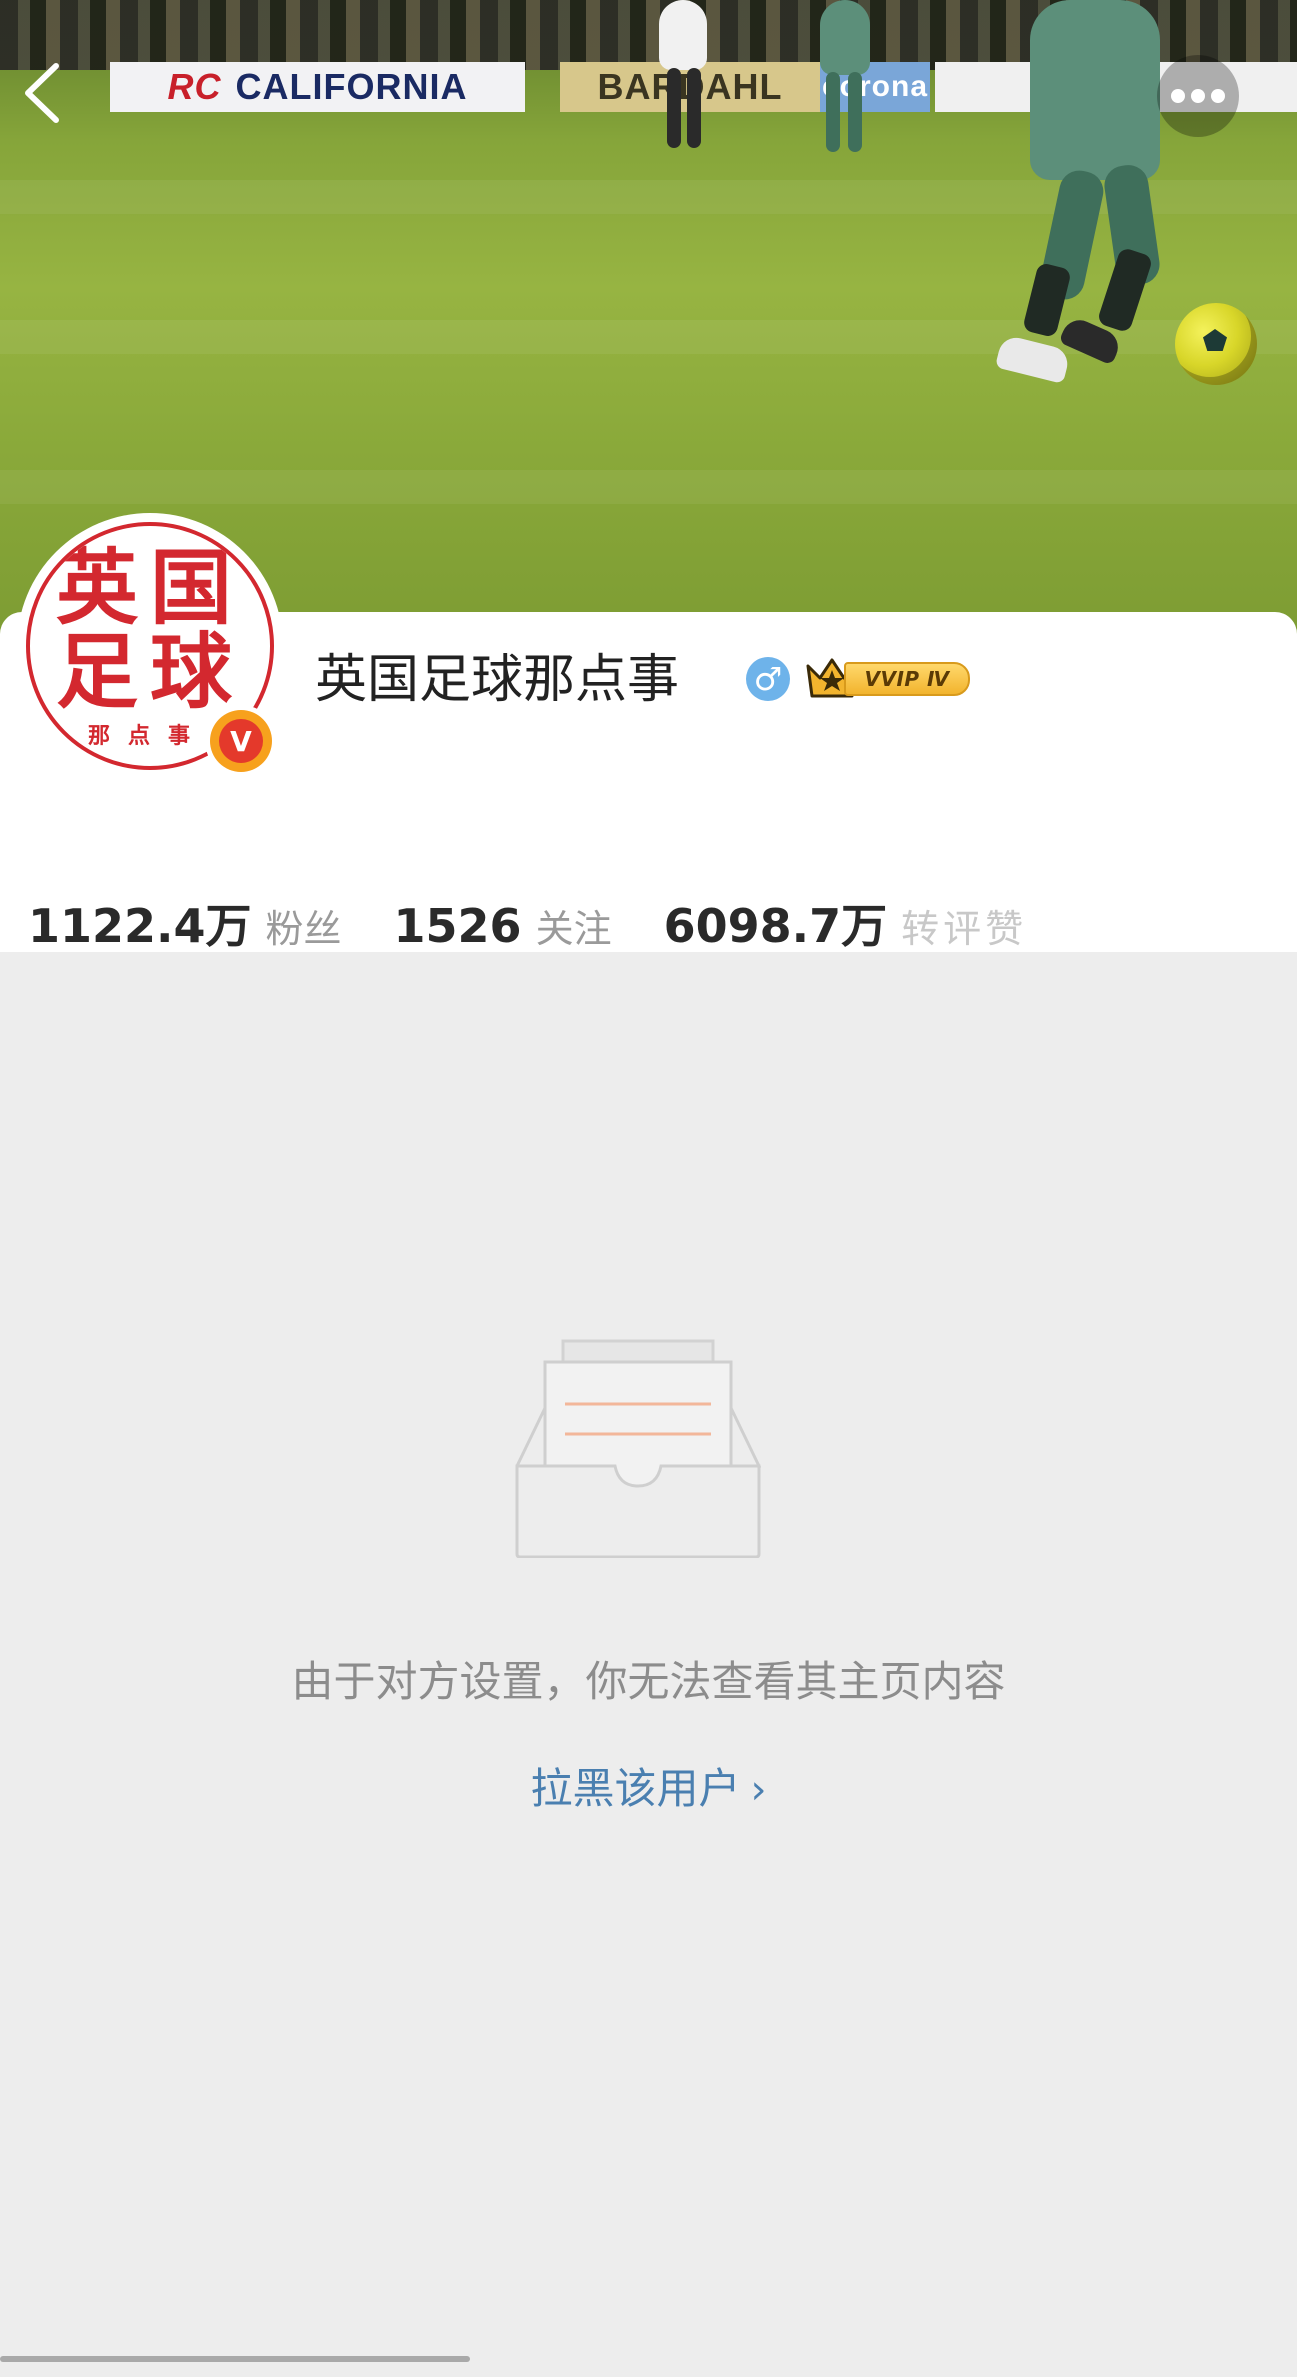  What do you see at coordinates (648, 1681) in the screenshot?
I see `empty-state-message: 由于对方设置，你无法查看其主页内容` at bounding box center [648, 1681].